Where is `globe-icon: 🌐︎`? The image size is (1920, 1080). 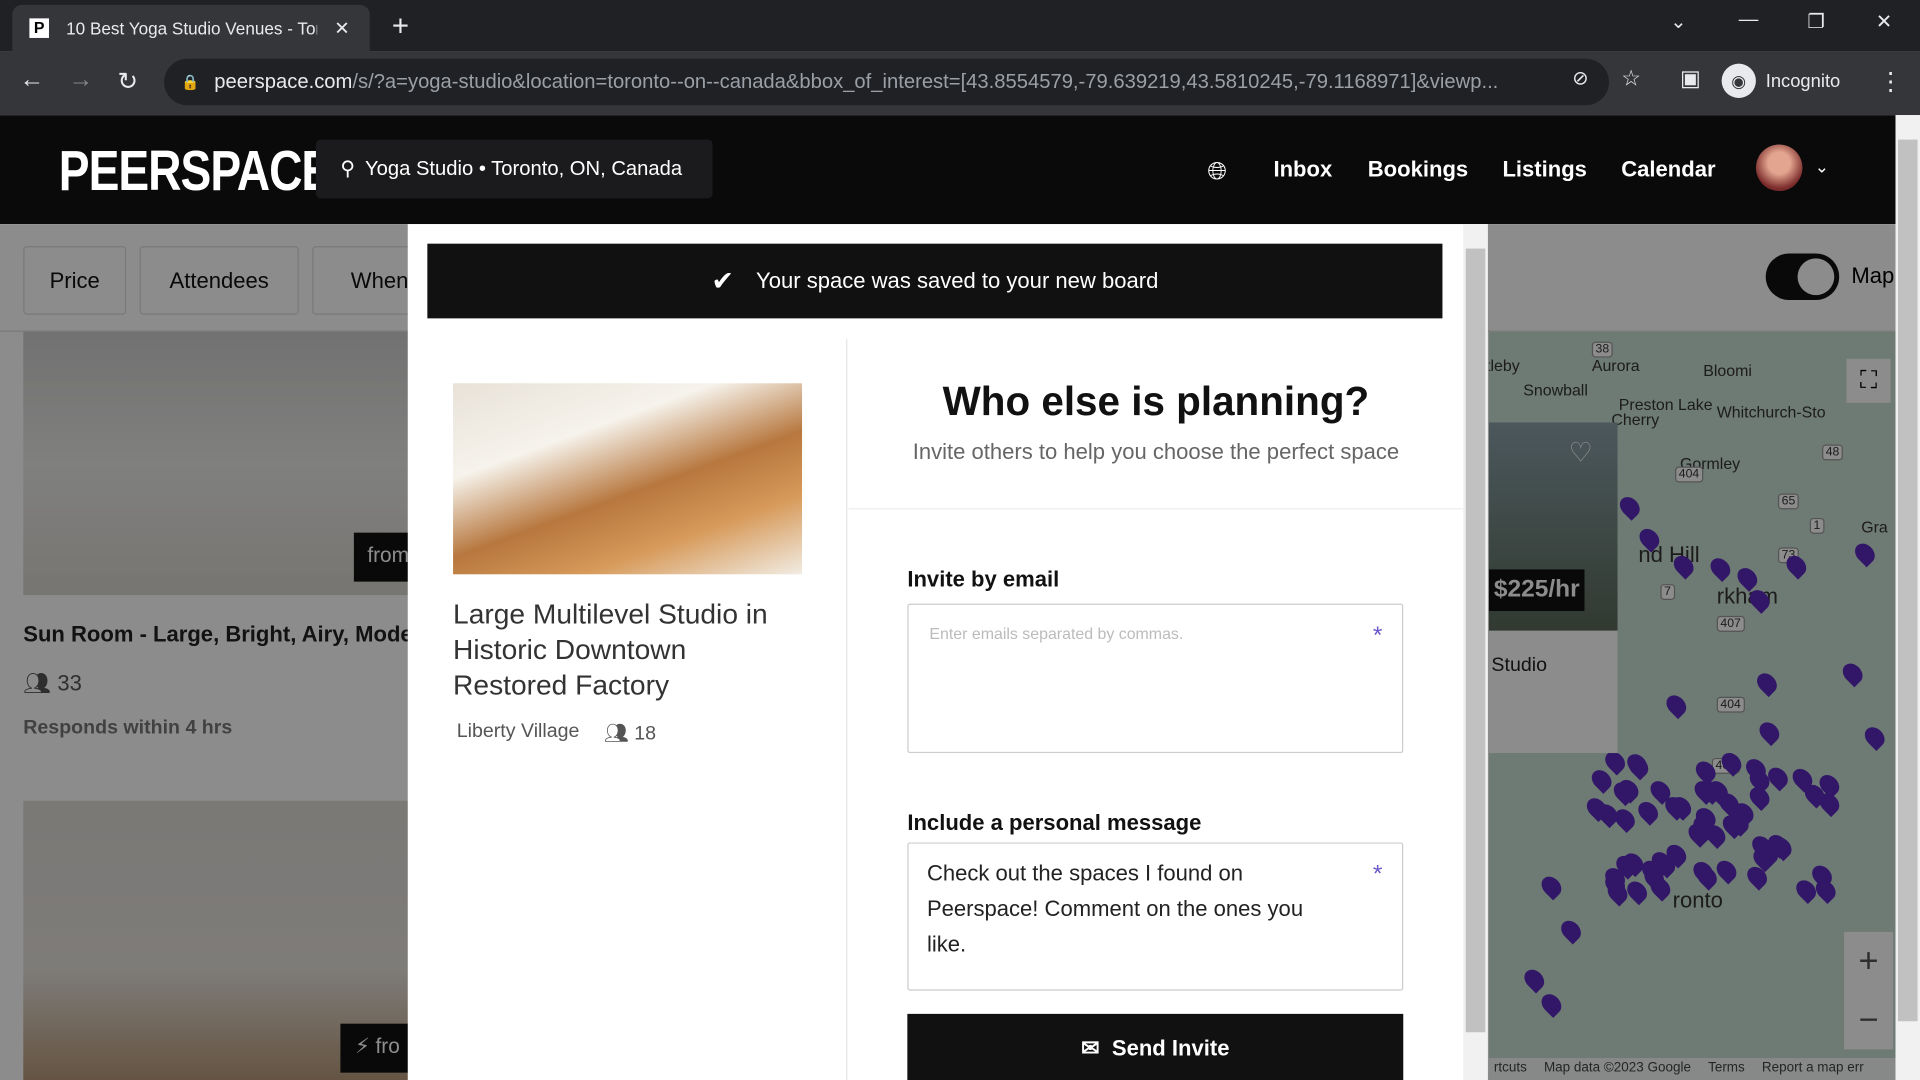
globe-icon: 🌐︎ is located at coordinates (1217, 172).